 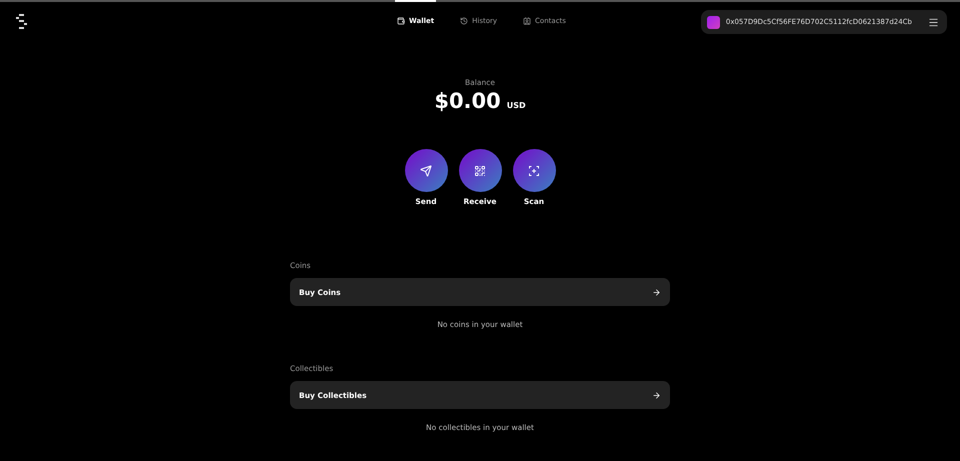 I want to click on scan-icon, so click(x=534, y=170).